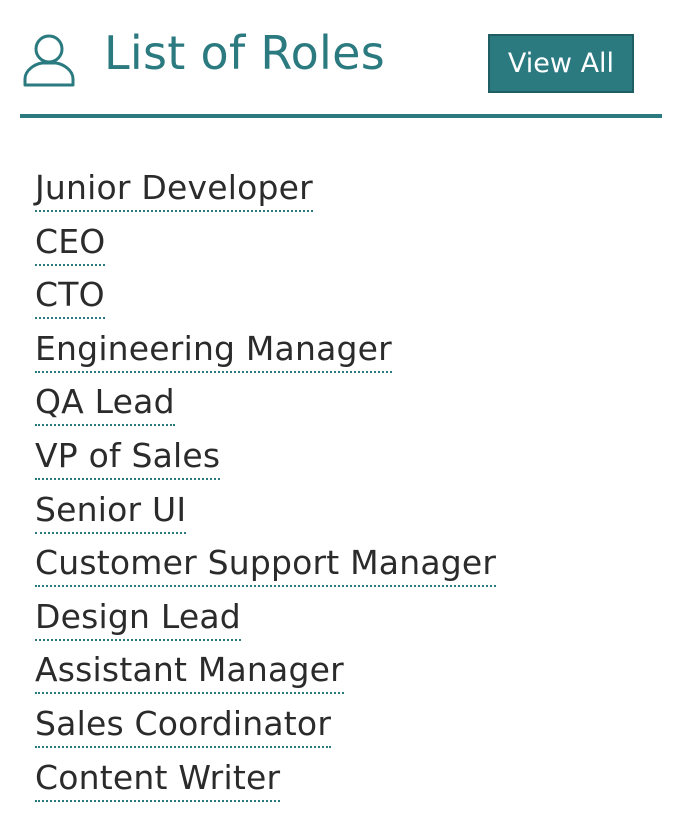 The width and height of the screenshot is (680, 828). I want to click on role-link: Customer Support Manager, so click(266, 564).